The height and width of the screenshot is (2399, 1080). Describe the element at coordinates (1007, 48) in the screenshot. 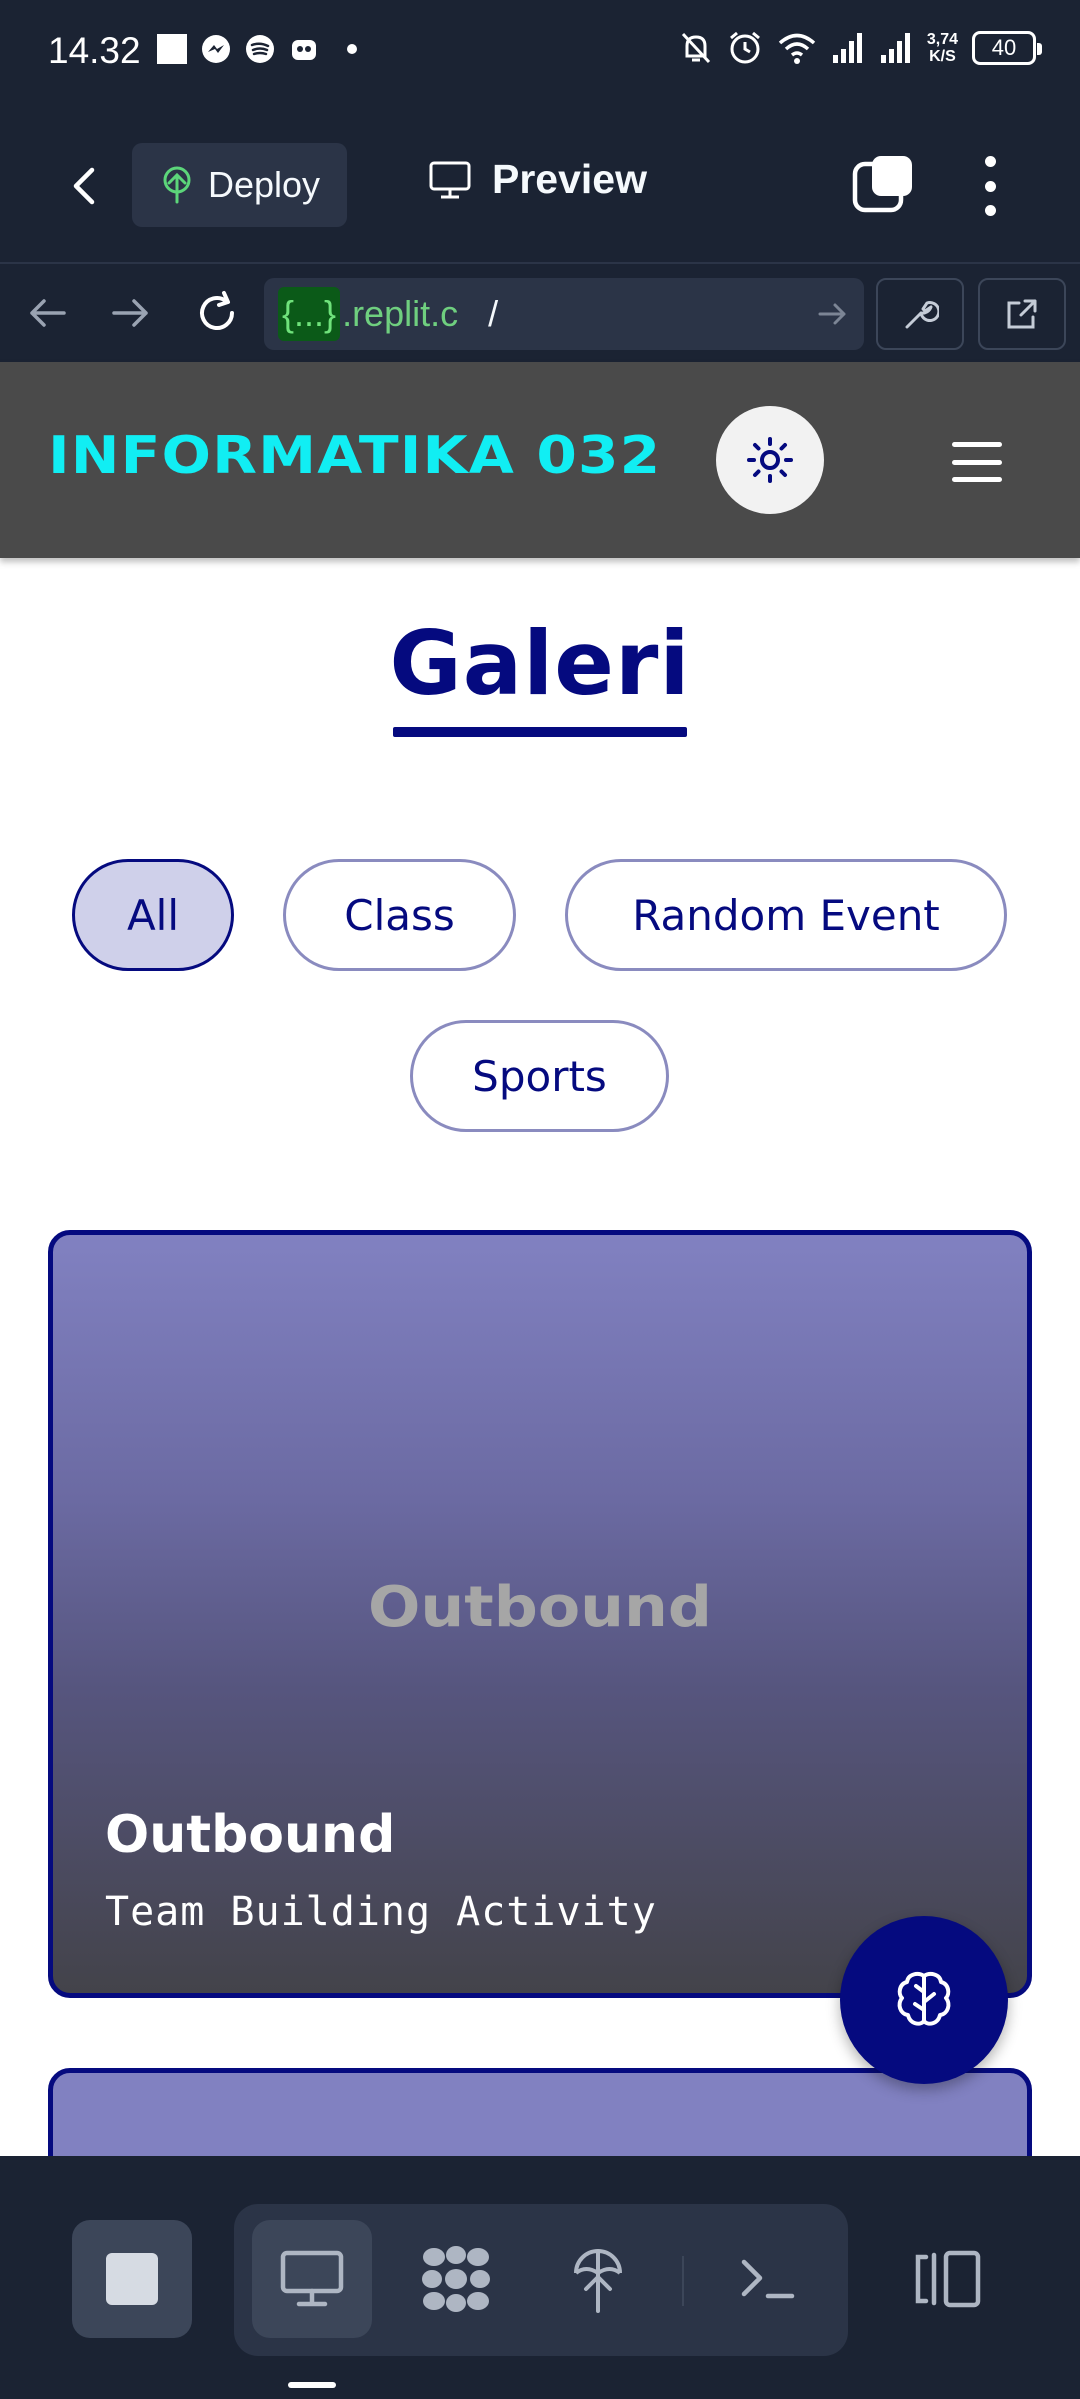

I see `battery-indicator: 40` at that location.